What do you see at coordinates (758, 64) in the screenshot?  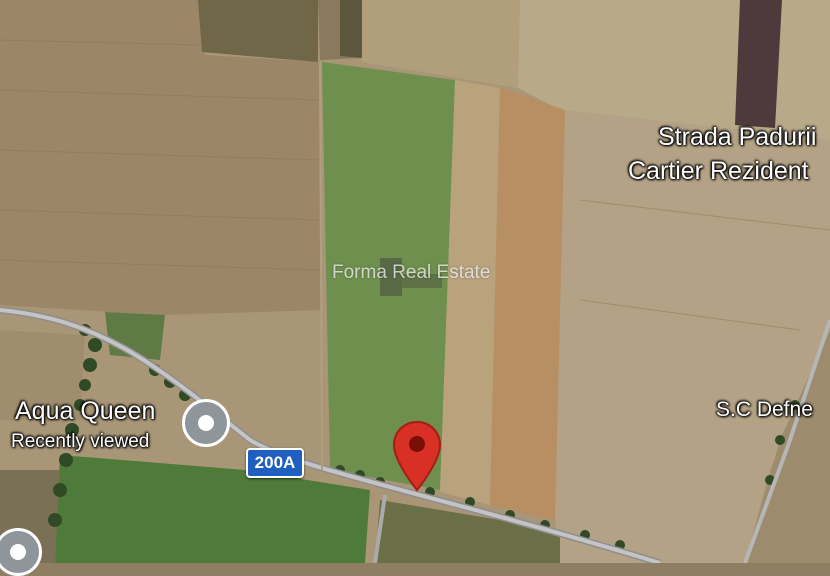 I see `field-purple-strip` at bounding box center [758, 64].